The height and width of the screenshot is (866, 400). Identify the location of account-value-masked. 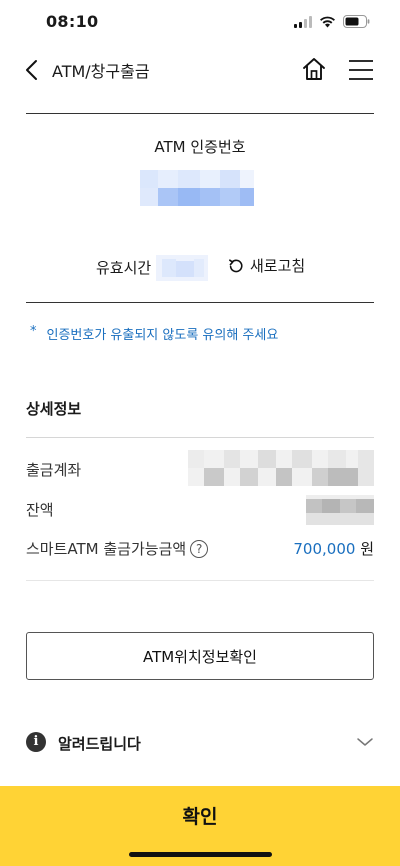
(281, 468).